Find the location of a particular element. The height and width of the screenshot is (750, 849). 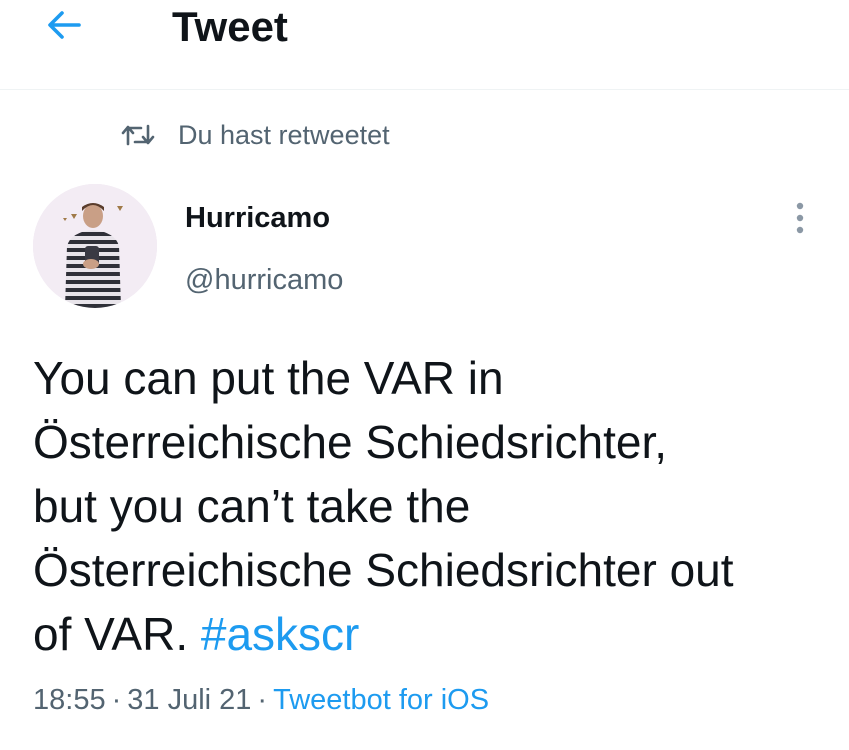

tweet-text-last-line: of VAR. #askscr is located at coordinates (433, 634).